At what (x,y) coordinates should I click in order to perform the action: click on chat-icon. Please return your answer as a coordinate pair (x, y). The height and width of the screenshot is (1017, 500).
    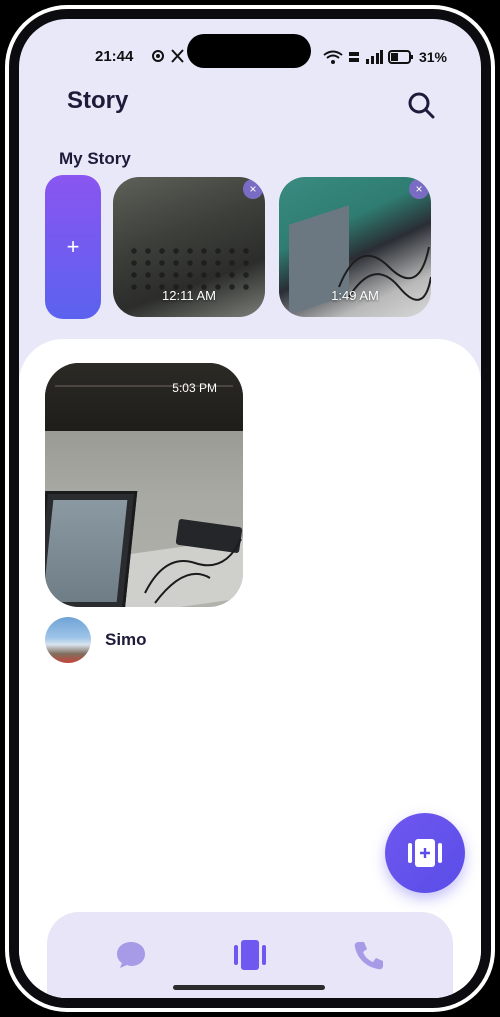
    Looking at the image, I should click on (130, 955).